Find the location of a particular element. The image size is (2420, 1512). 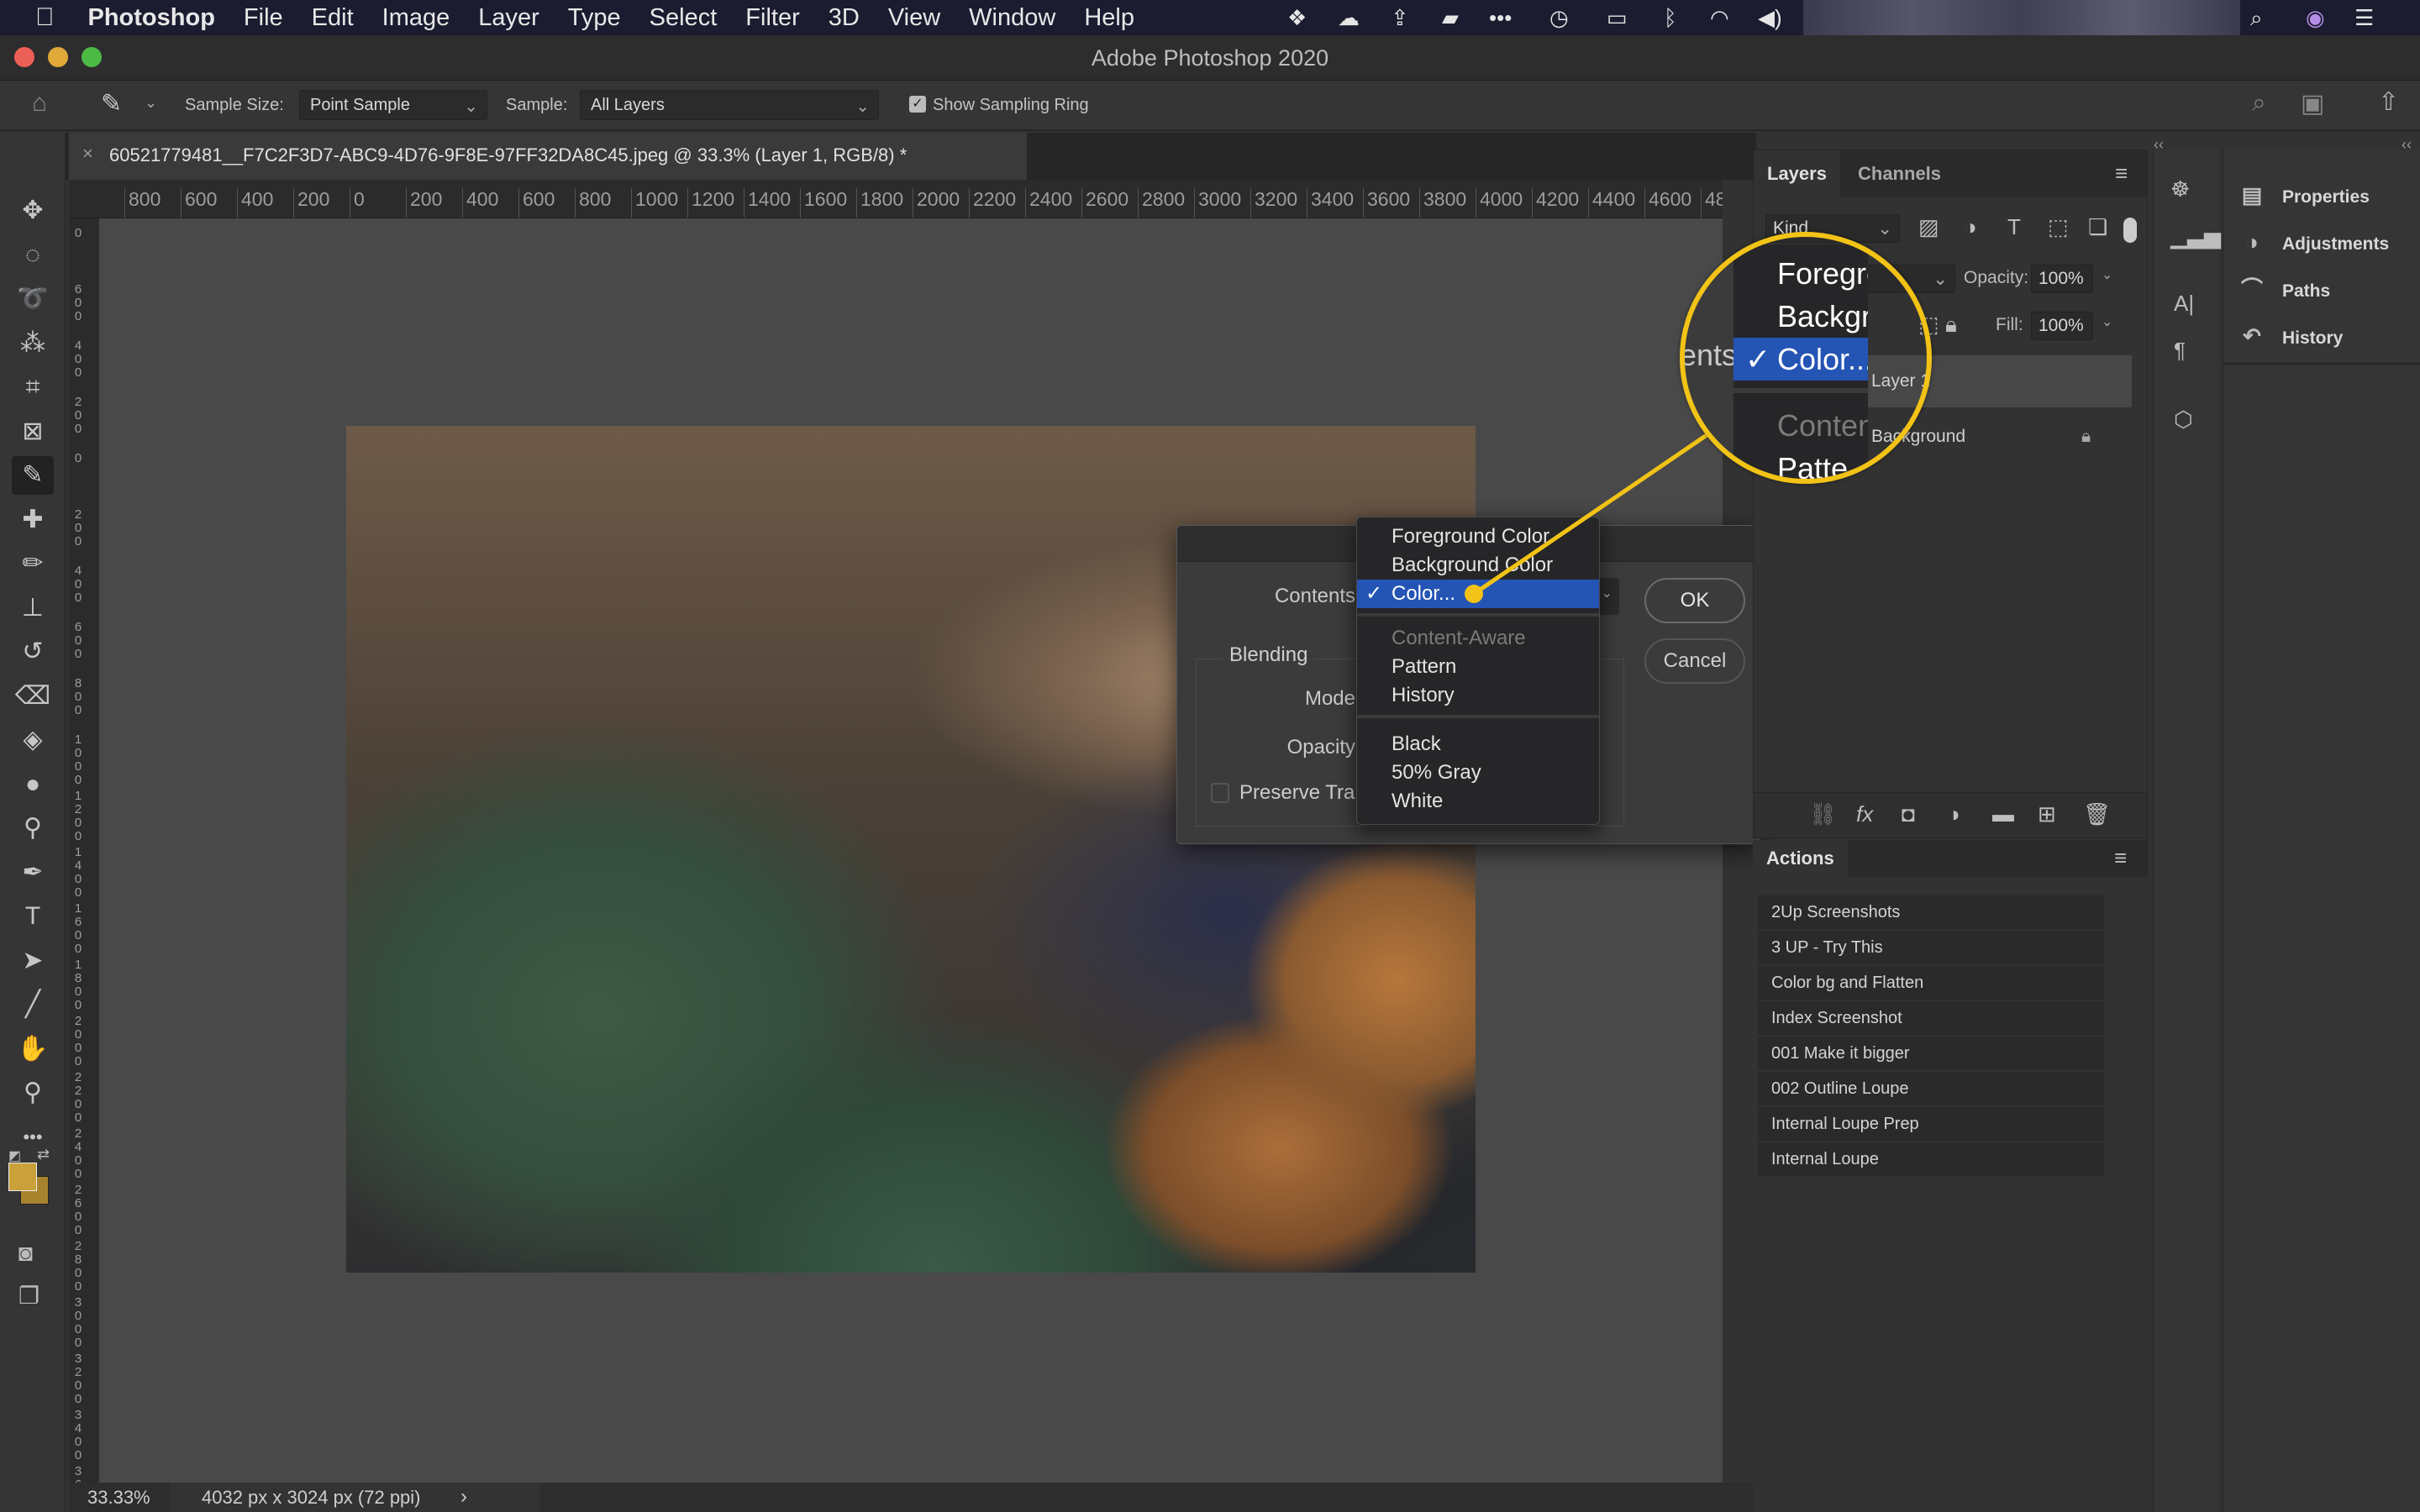

history-brush-tool-icon: ↺ is located at coordinates (33, 652).